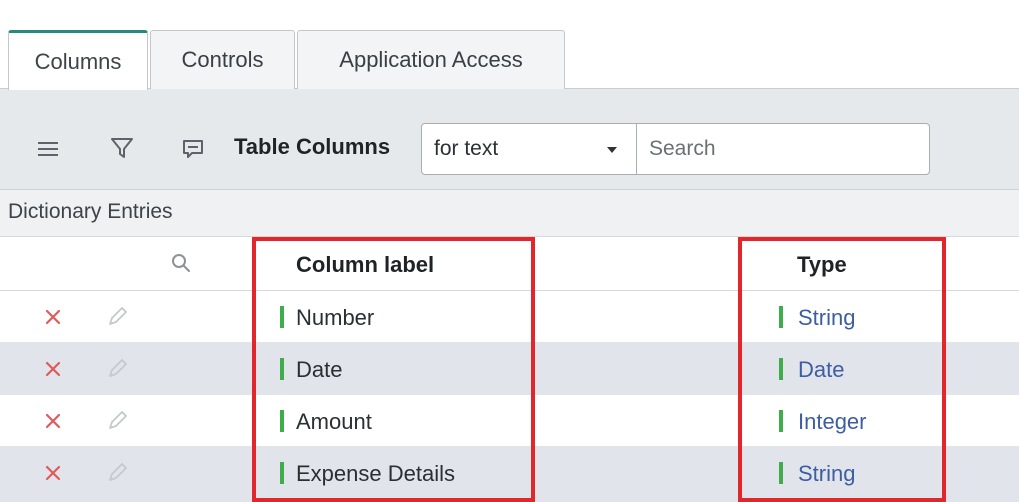  What do you see at coordinates (822, 265) in the screenshot?
I see `column-header-type: Type` at bounding box center [822, 265].